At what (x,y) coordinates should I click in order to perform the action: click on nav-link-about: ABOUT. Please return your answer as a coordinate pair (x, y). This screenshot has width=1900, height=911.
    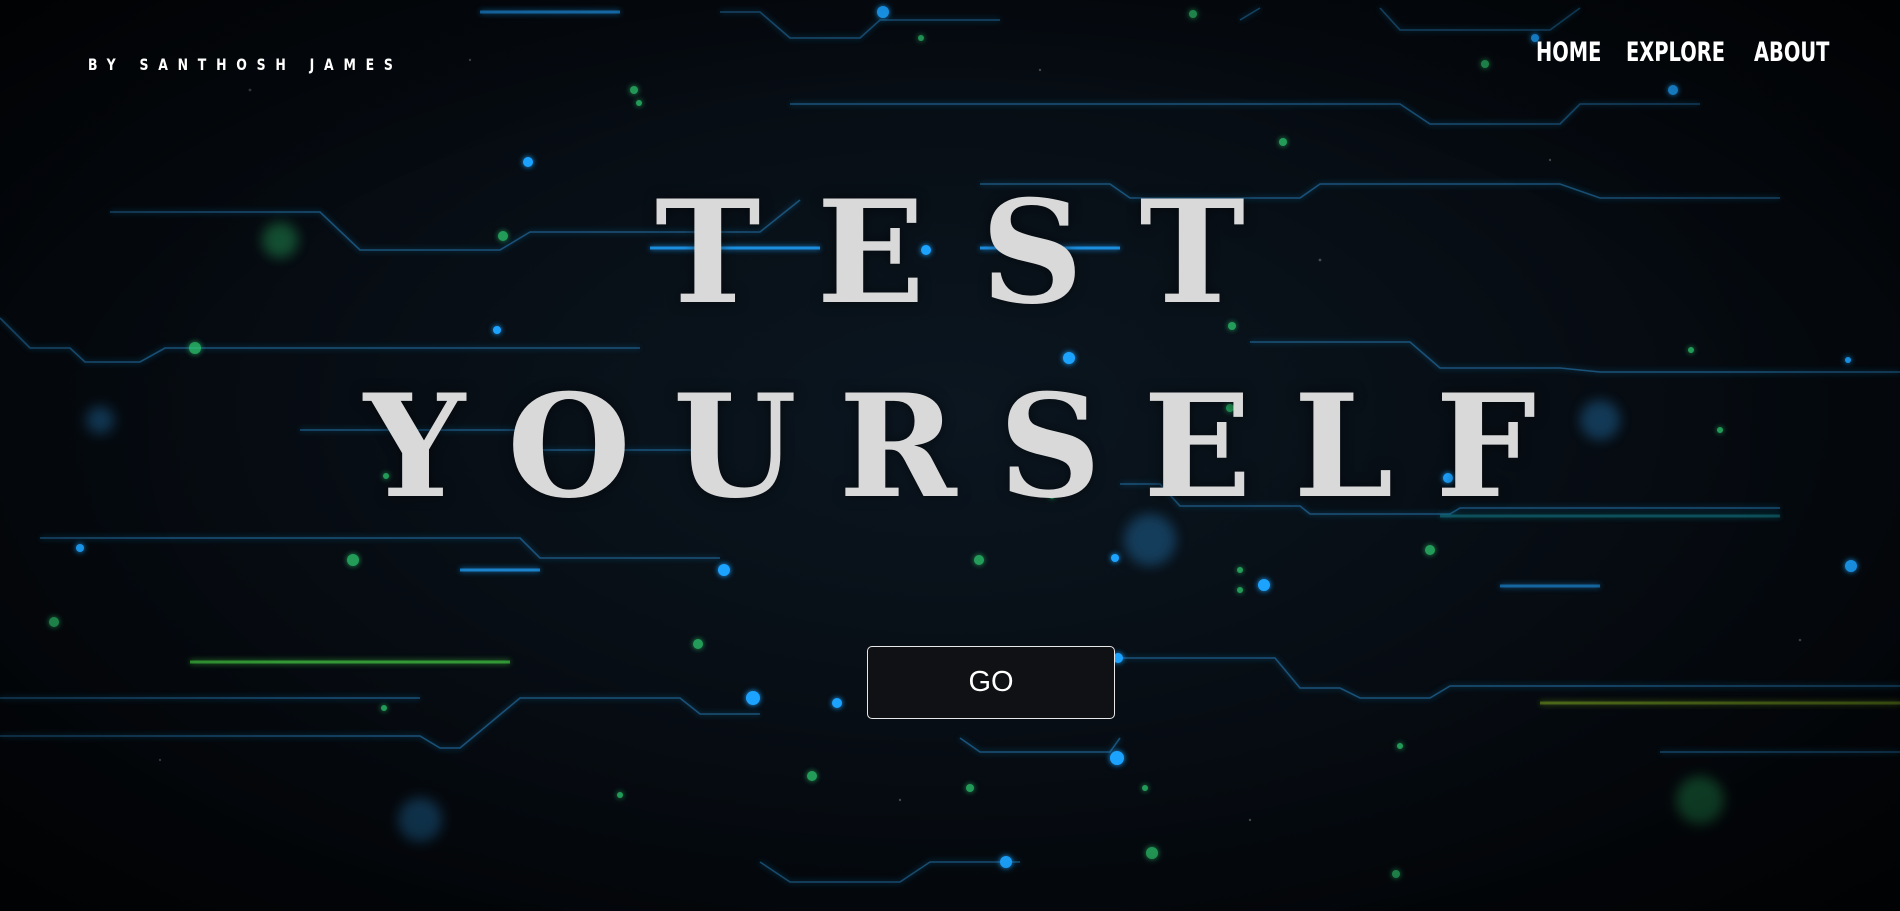
    Looking at the image, I should click on (1791, 53).